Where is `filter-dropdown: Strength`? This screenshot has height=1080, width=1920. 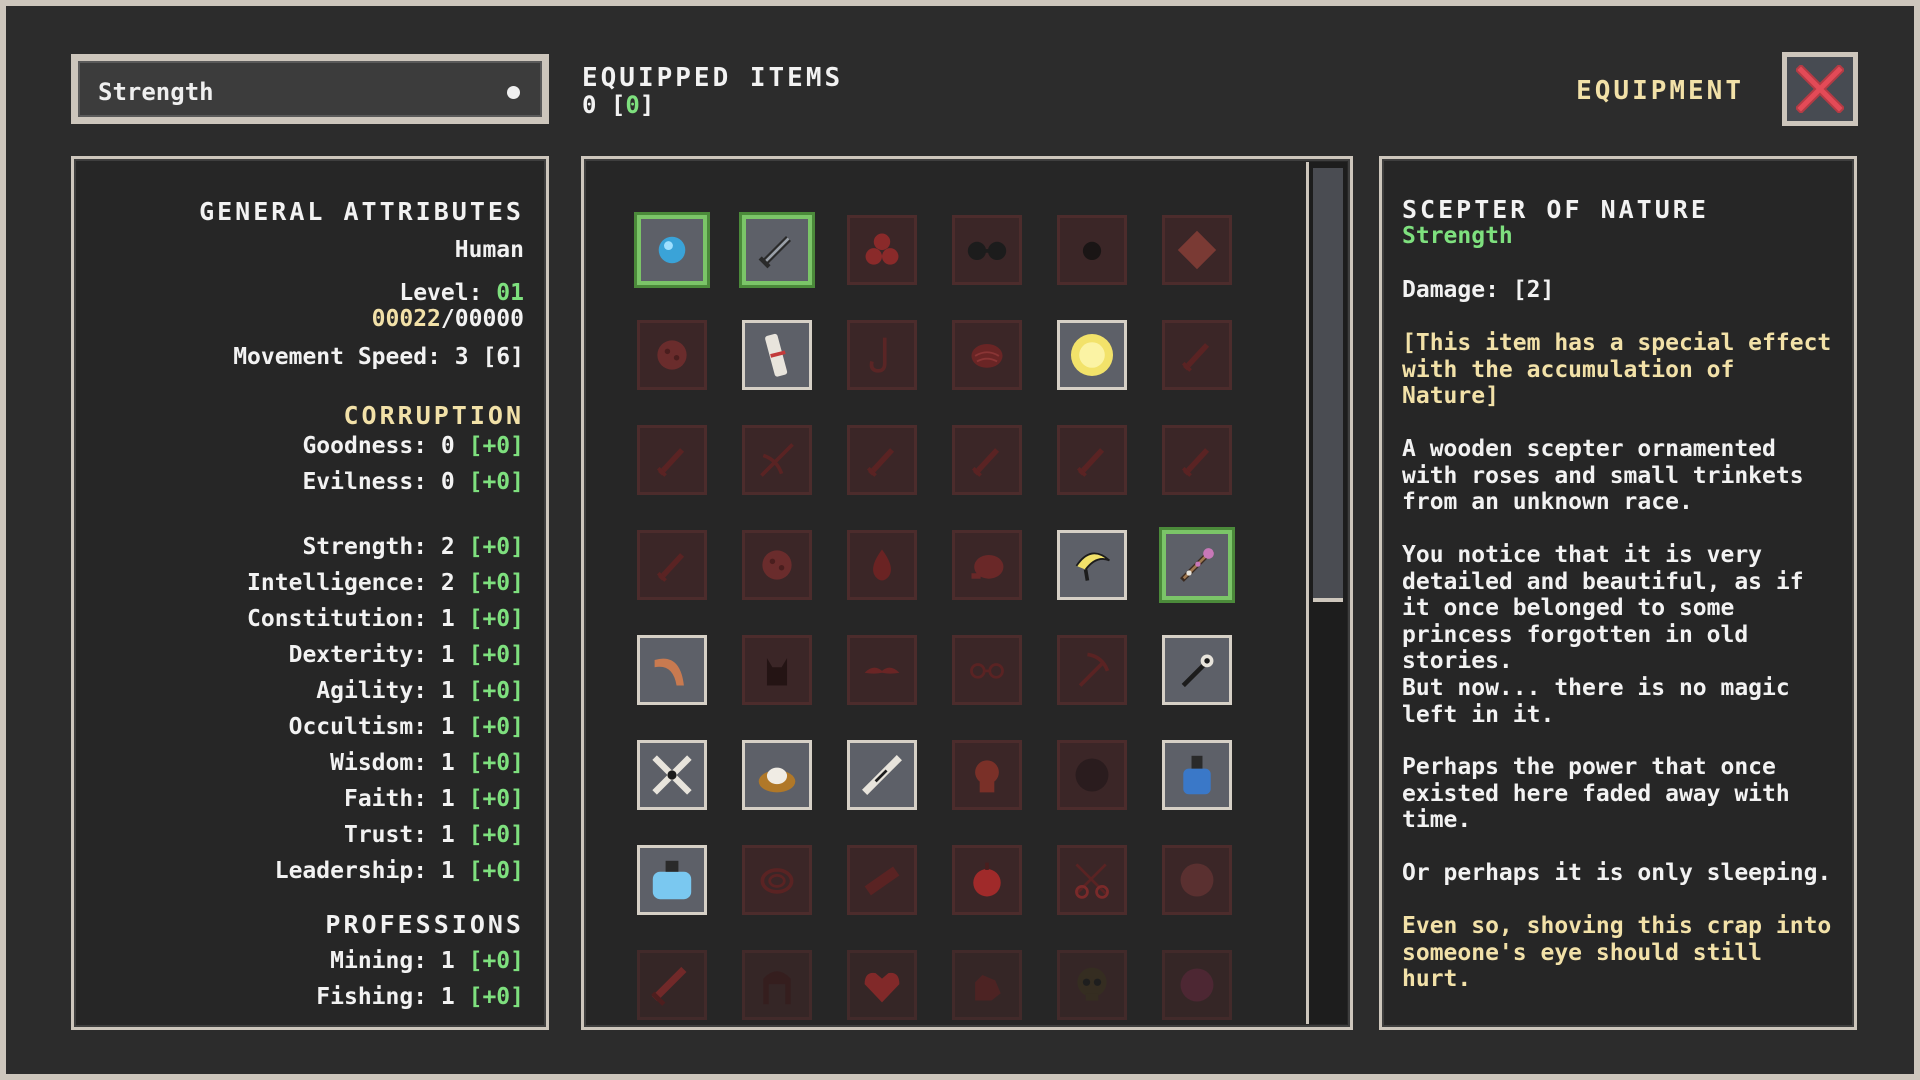
filter-dropdown: Strength is located at coordinates (310, 89).